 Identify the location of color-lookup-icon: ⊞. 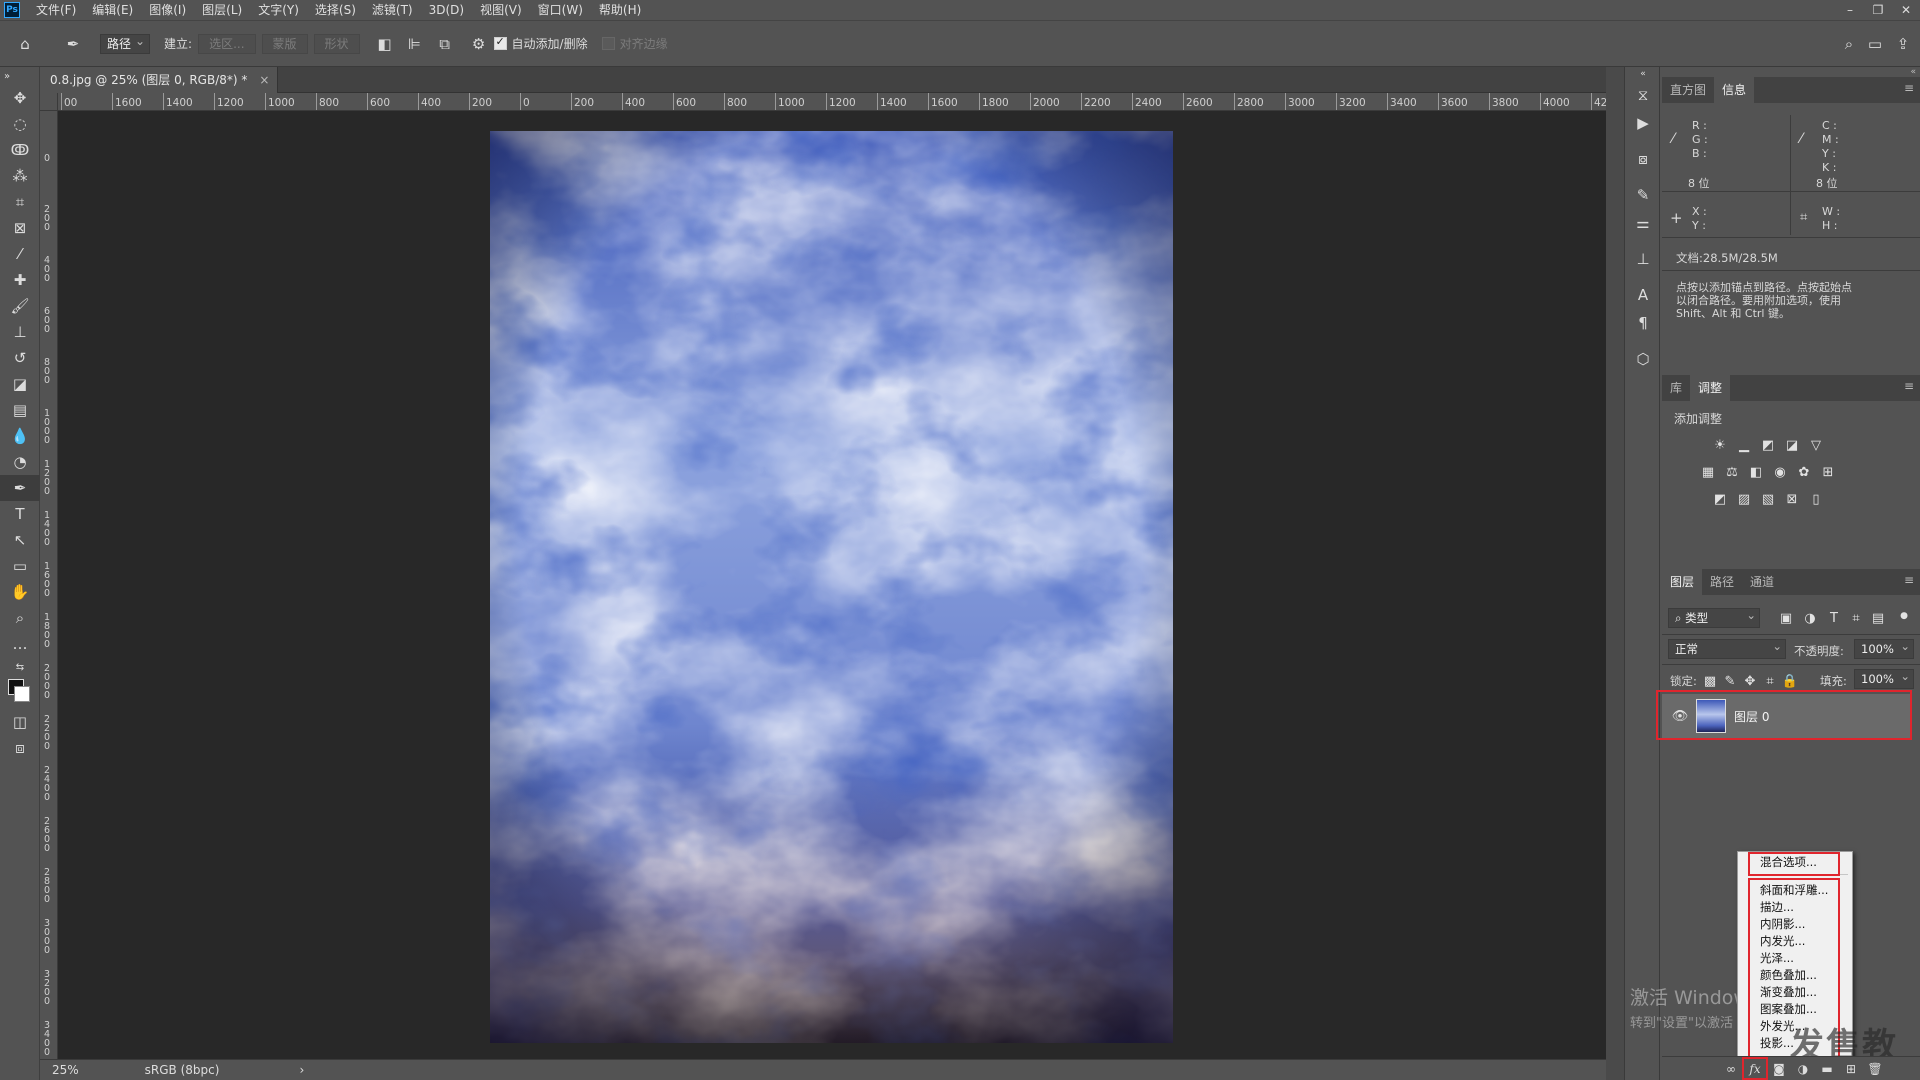
(1828, 472).